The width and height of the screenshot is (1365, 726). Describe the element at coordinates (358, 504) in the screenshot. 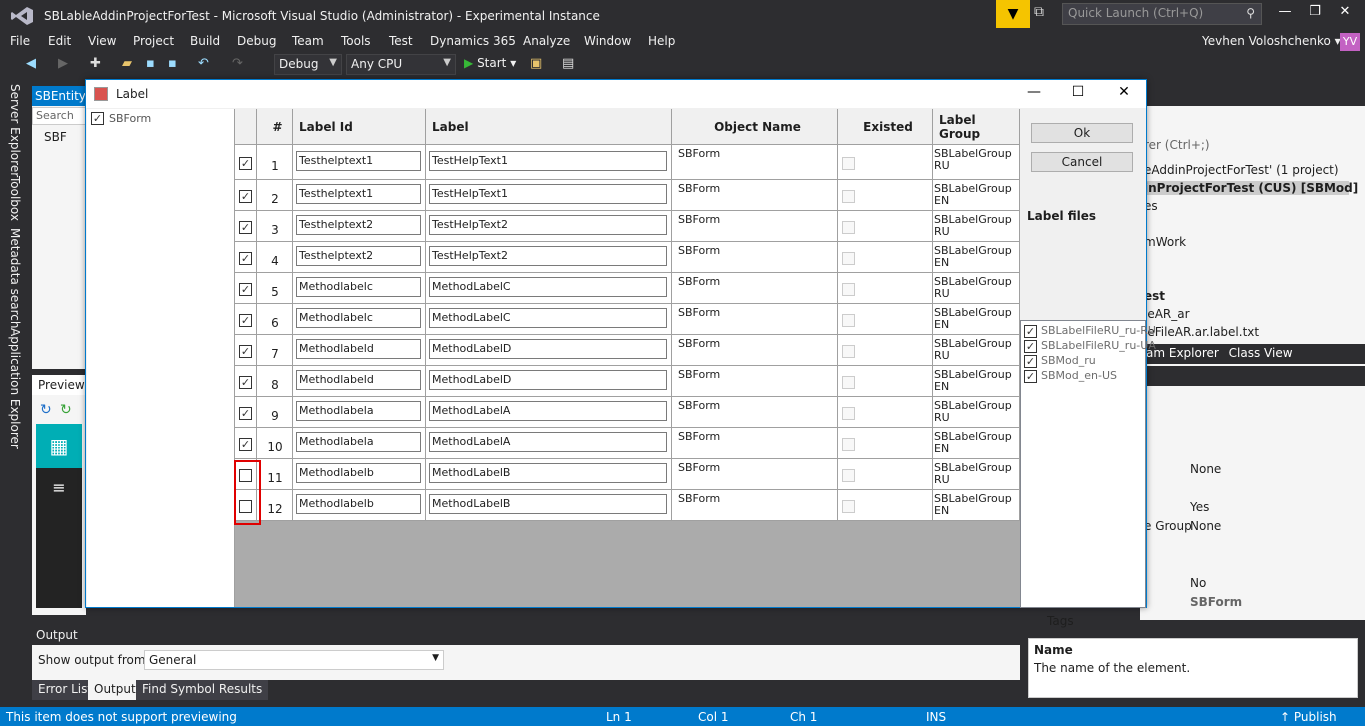

I see `label-id-input: Methodlabelb` at that location.